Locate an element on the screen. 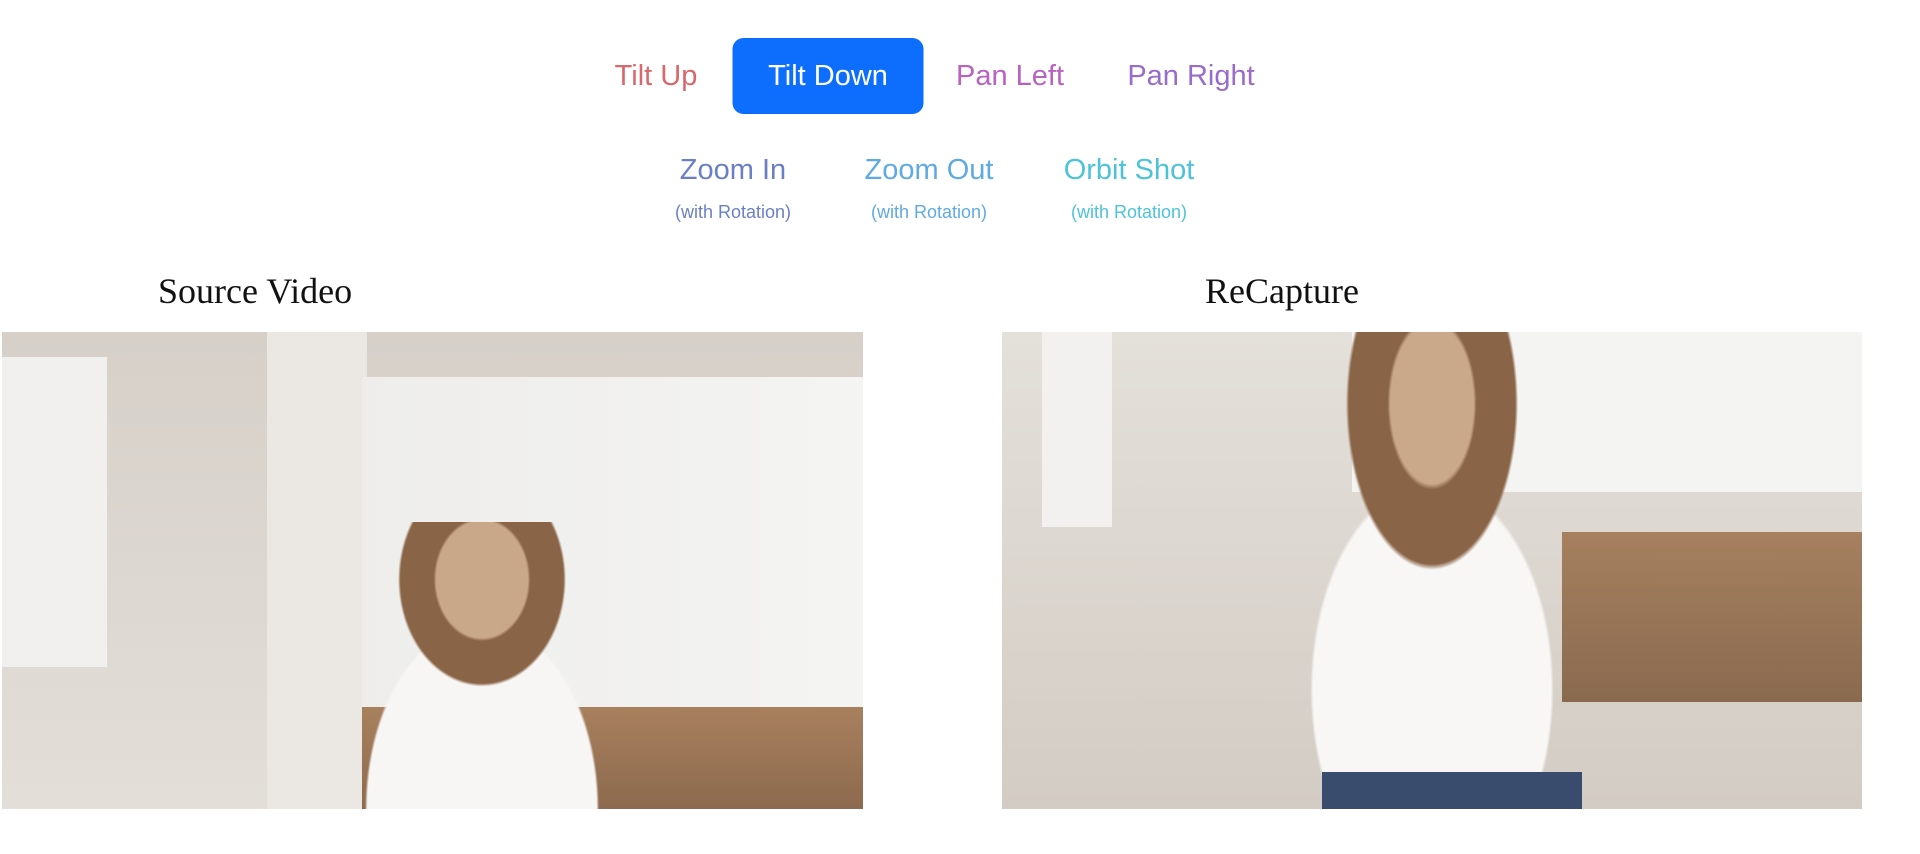 The image size is (1920, 854). zoom-in-label: Zoom In is located at coordinates (733, 170).